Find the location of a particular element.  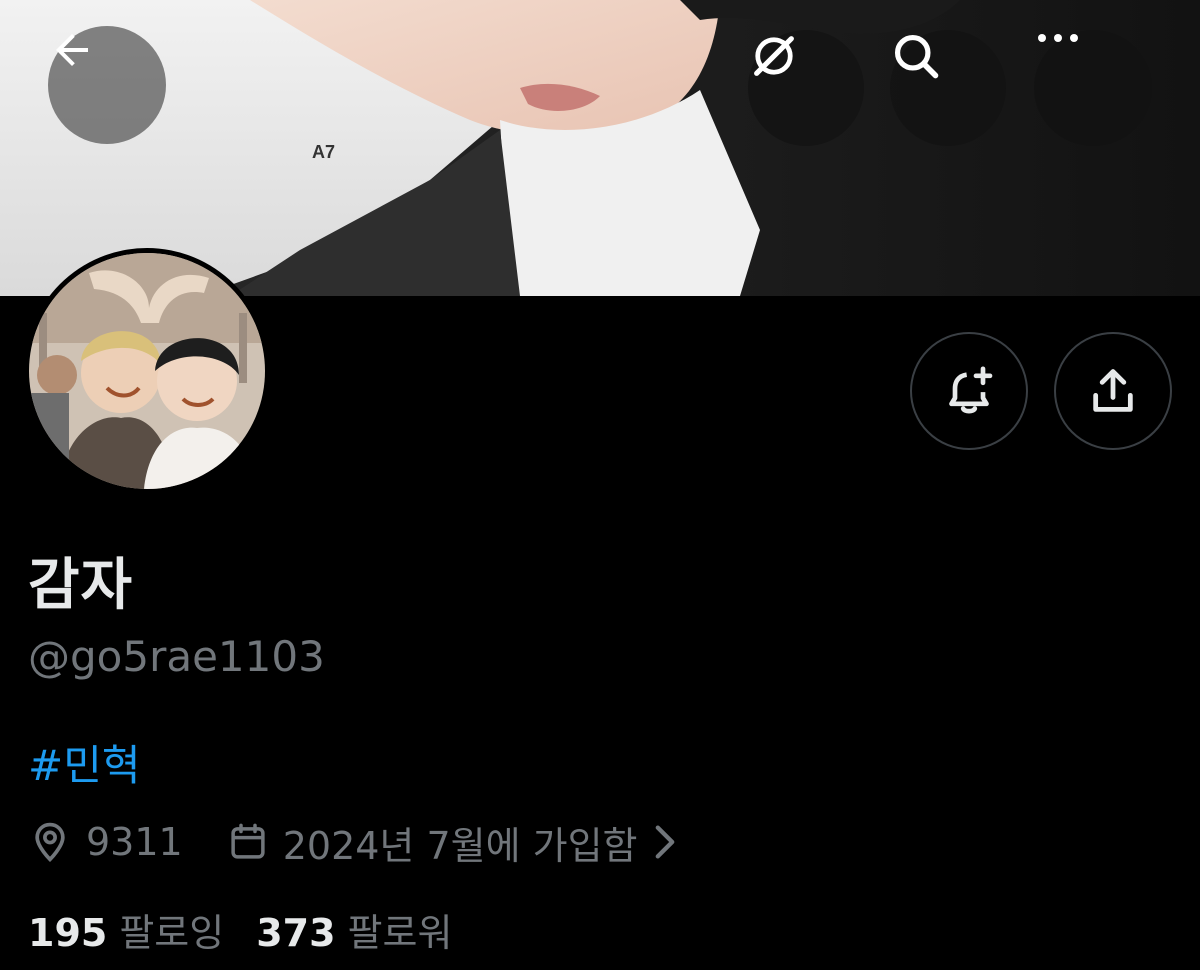

location-pin-icon is located at coordinates (50, 842).